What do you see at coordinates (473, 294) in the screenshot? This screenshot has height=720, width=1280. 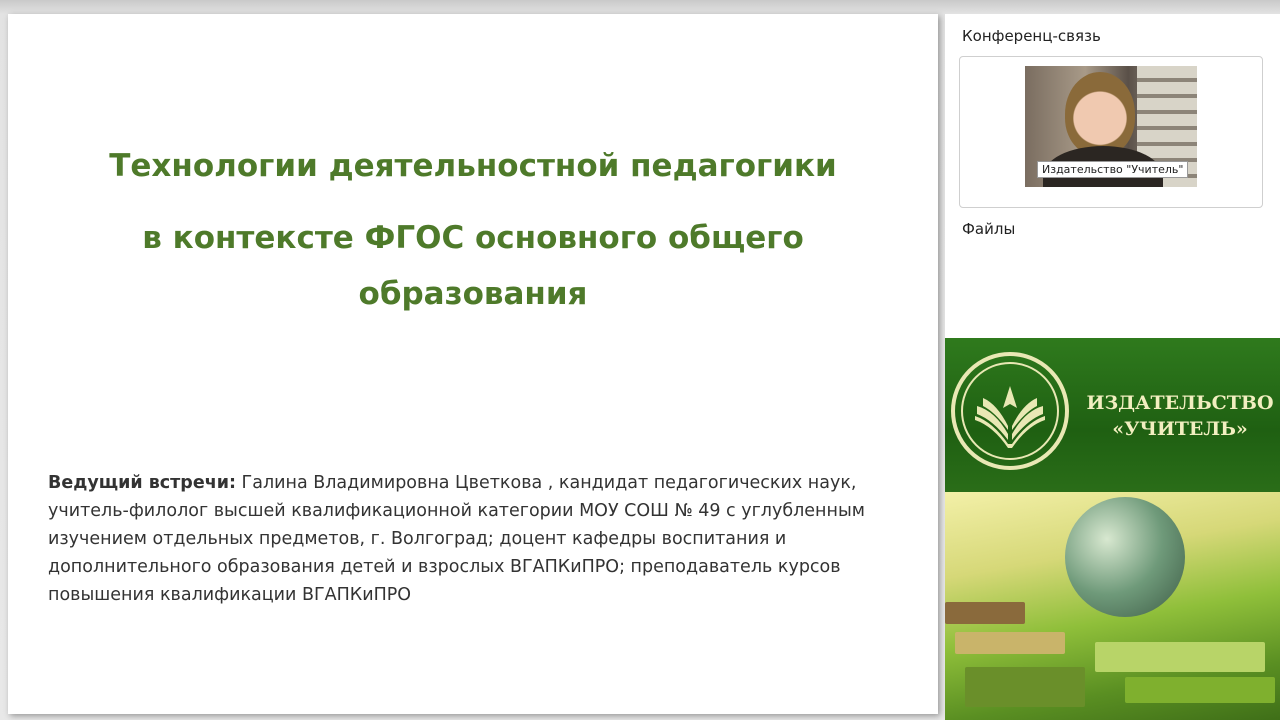 I see `slide-title-line-3: образования` at bounding box center [473, 294].